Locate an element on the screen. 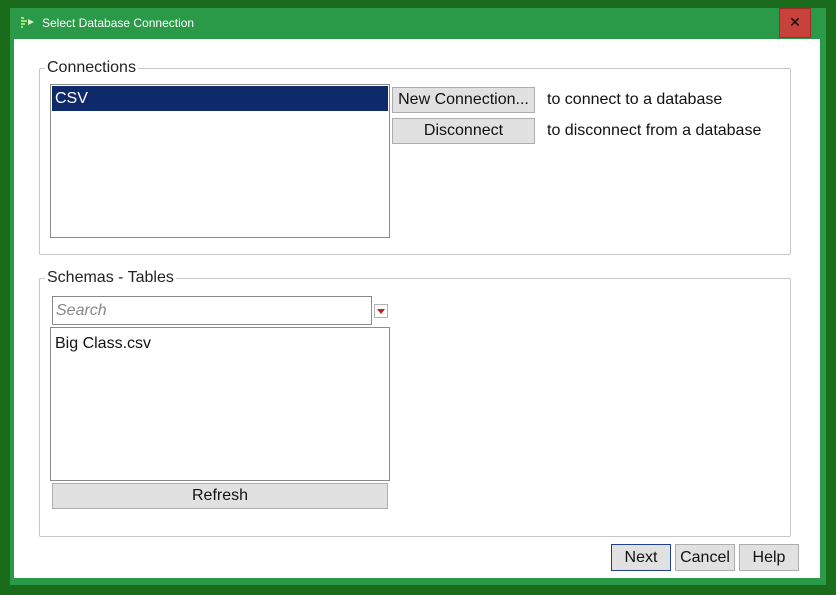  schemas-tables-legend: Schemas - Tables is located at coordinates (110, 277).